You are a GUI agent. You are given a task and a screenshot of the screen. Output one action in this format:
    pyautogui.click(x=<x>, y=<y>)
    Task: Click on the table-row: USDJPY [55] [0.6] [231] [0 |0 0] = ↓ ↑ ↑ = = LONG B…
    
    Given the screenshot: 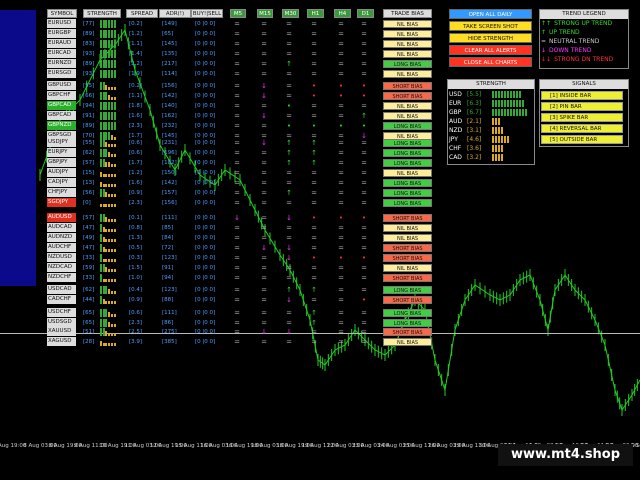 What is the action you would take?
    pyautogui.click(x=220, y=143)
    